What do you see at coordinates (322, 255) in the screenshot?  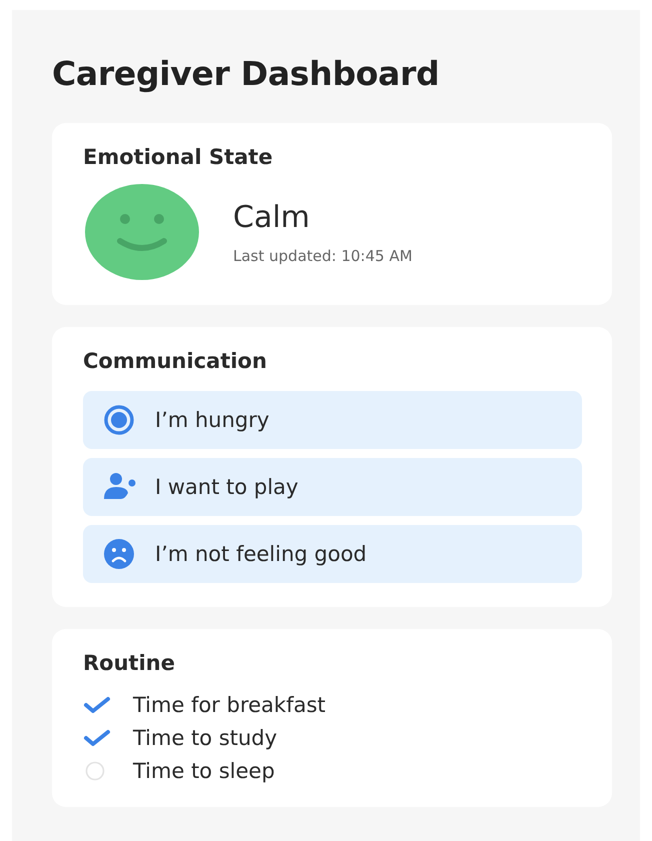 I see `last-updated-text: Last updated: 10:45 AM` at bounding box center [322, 255].